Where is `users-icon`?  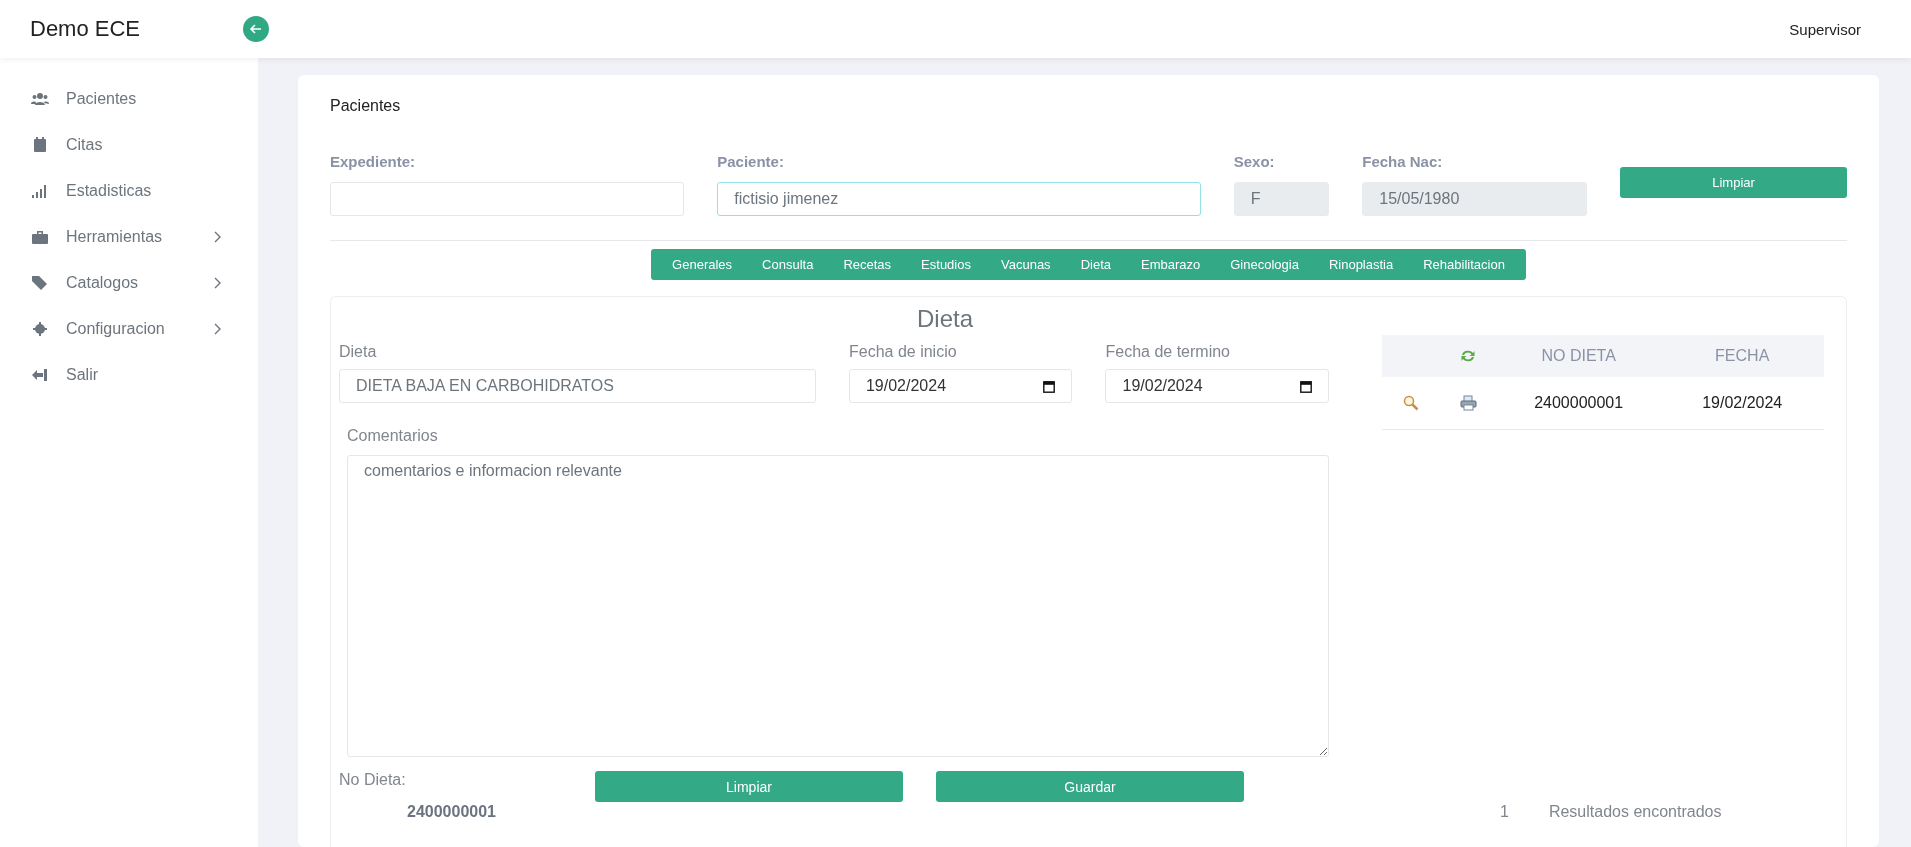
users-icon is located at coordinates (40, 99).